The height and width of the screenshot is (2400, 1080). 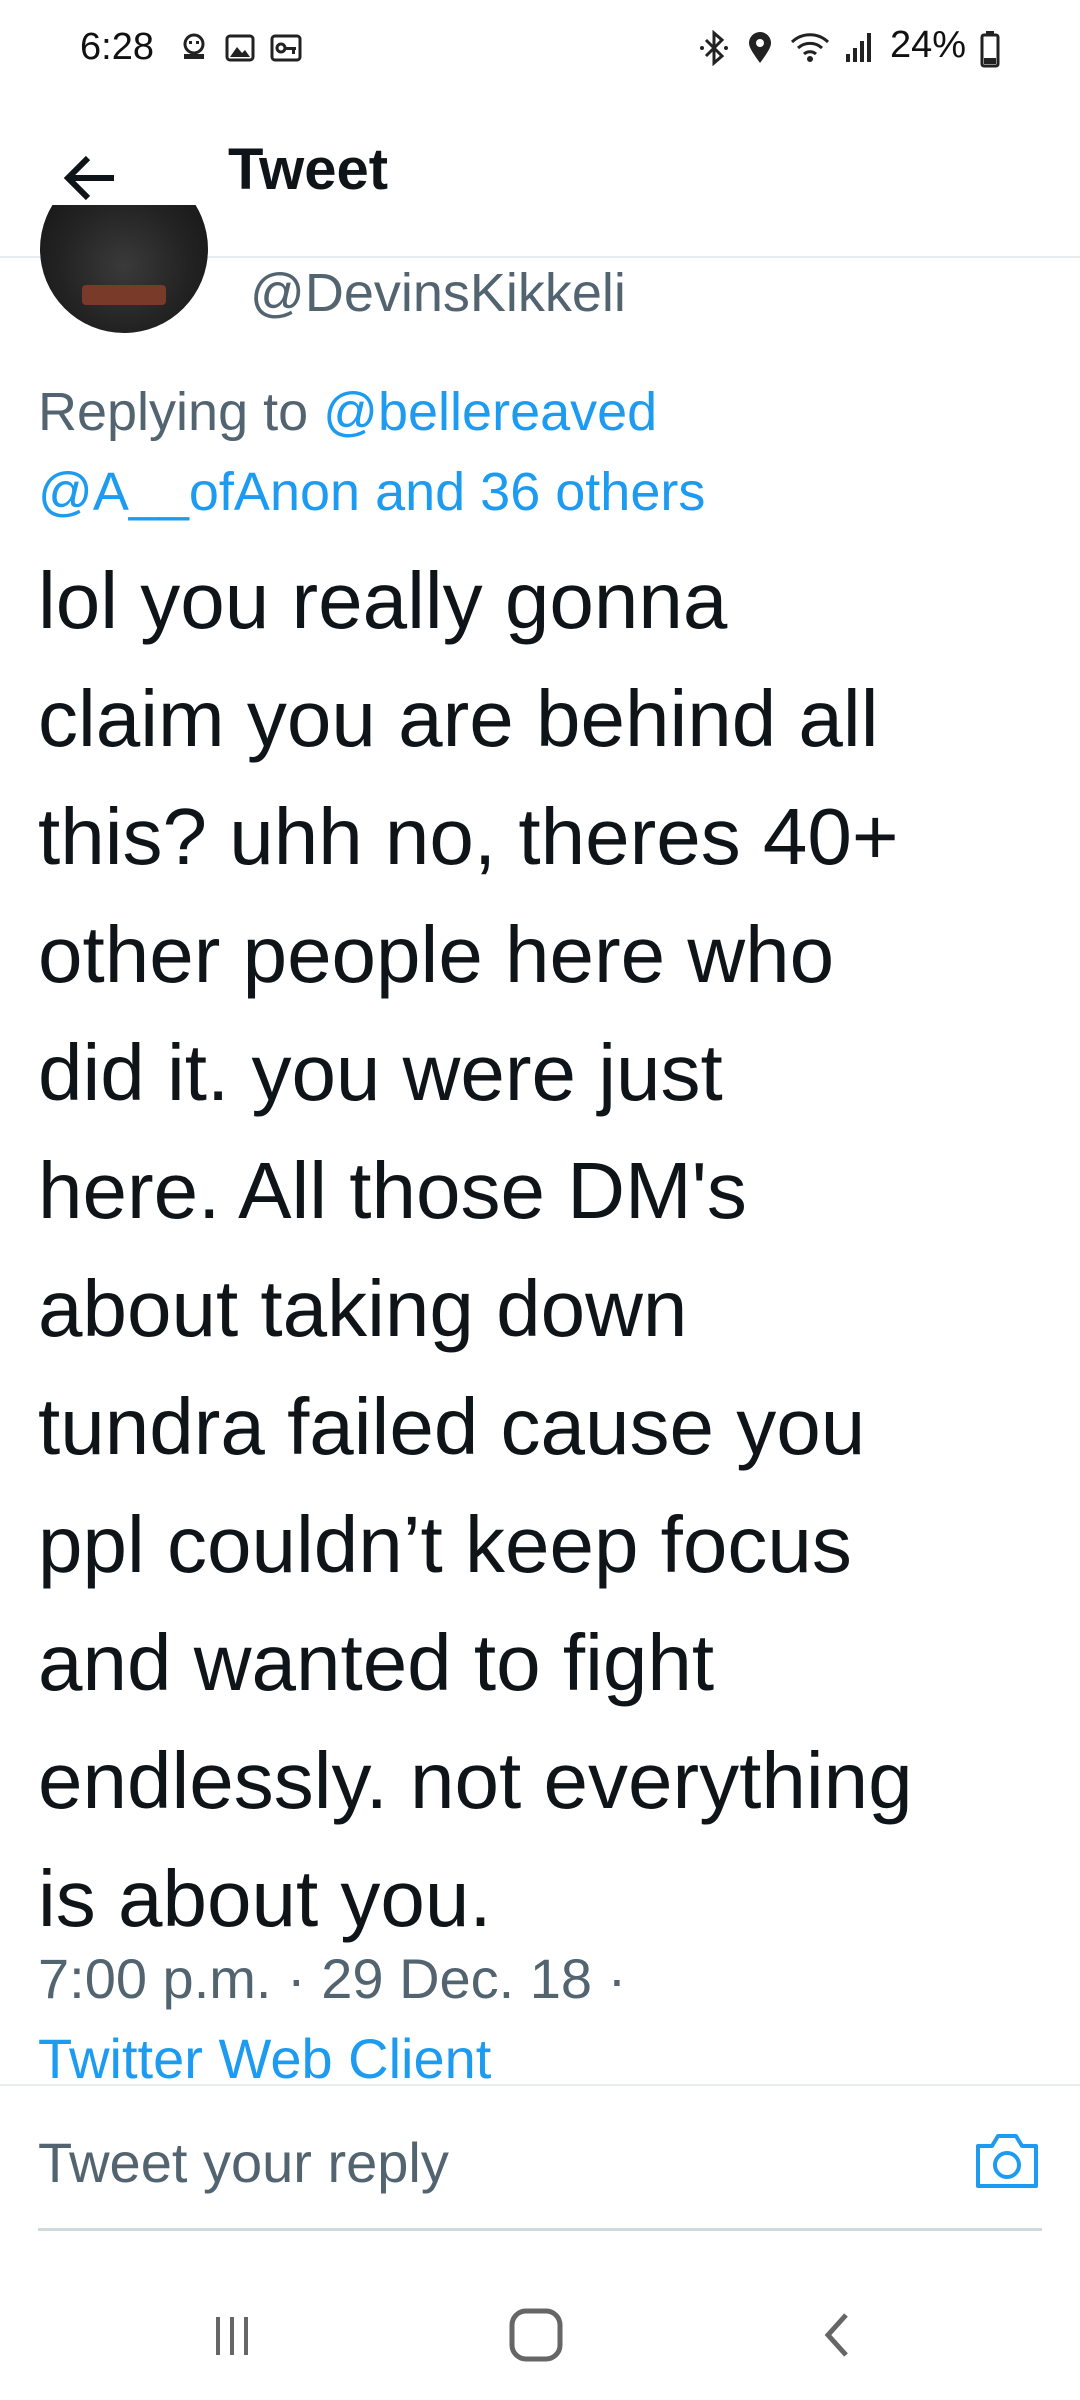 I want to click on signal-icon, so click(x=860, y=46).